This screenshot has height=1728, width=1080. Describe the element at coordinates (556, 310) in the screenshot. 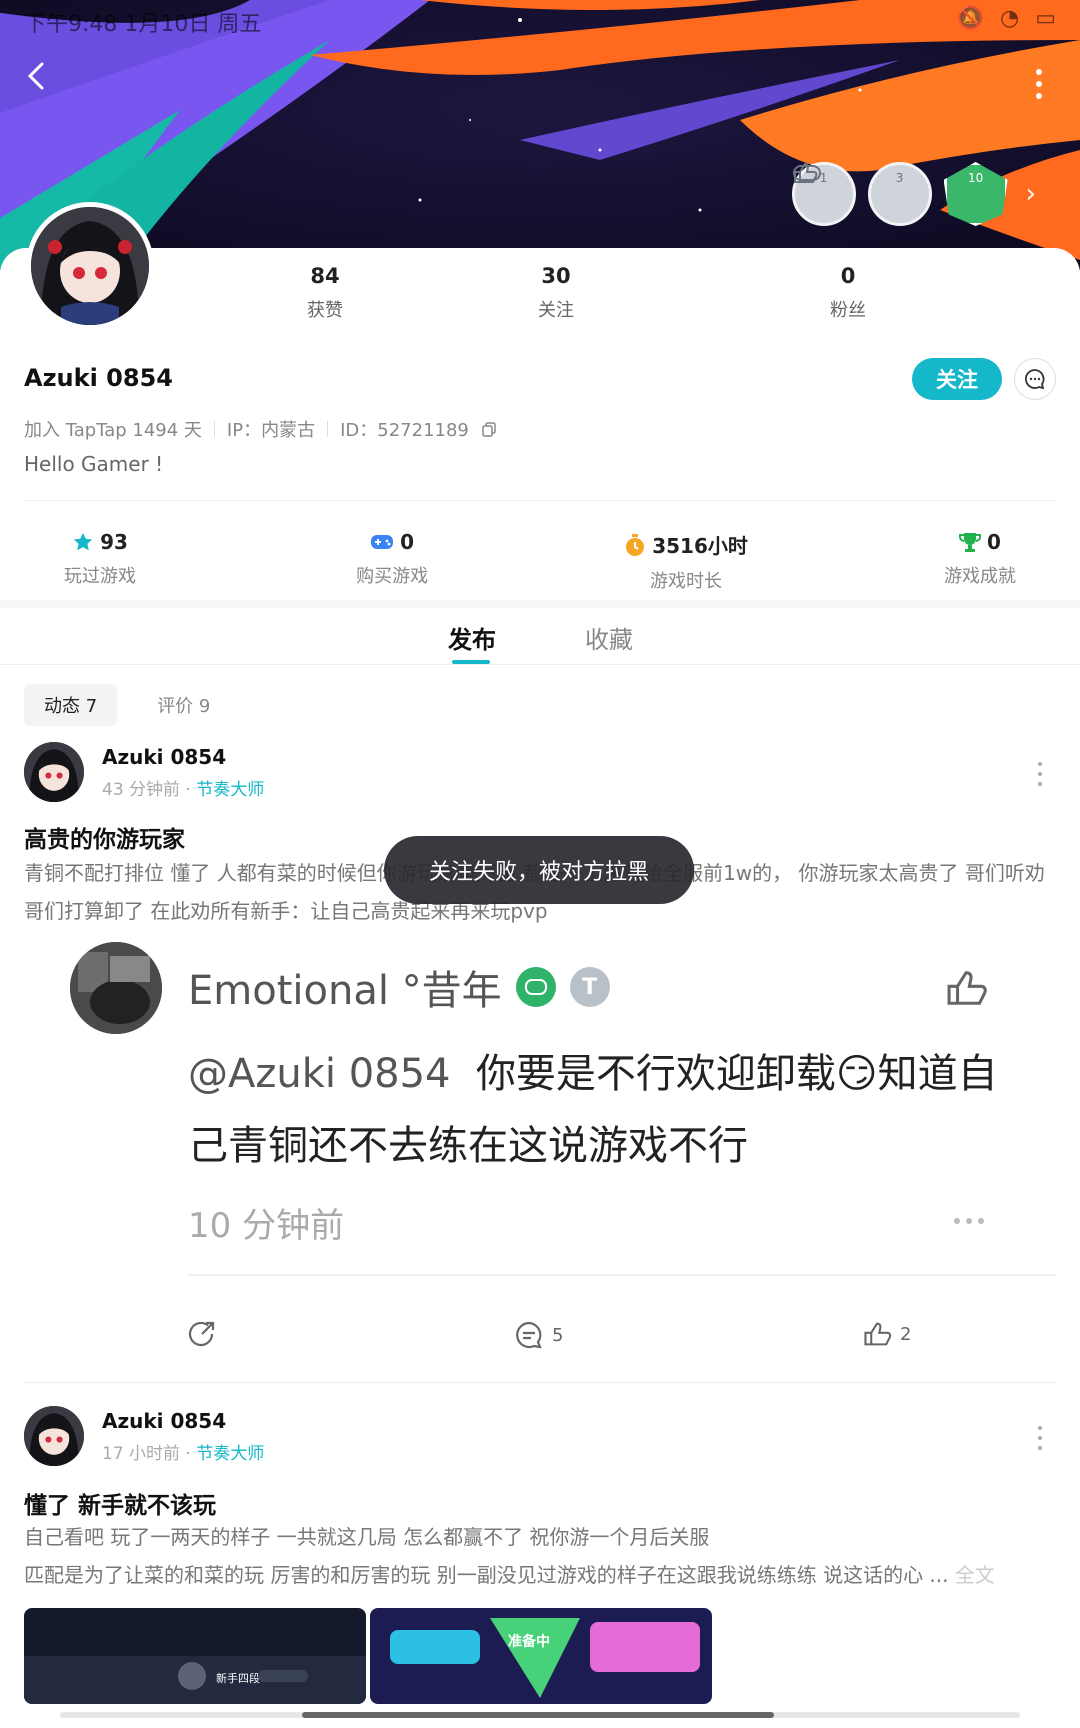

I see `stat-label: 关注` at that location.